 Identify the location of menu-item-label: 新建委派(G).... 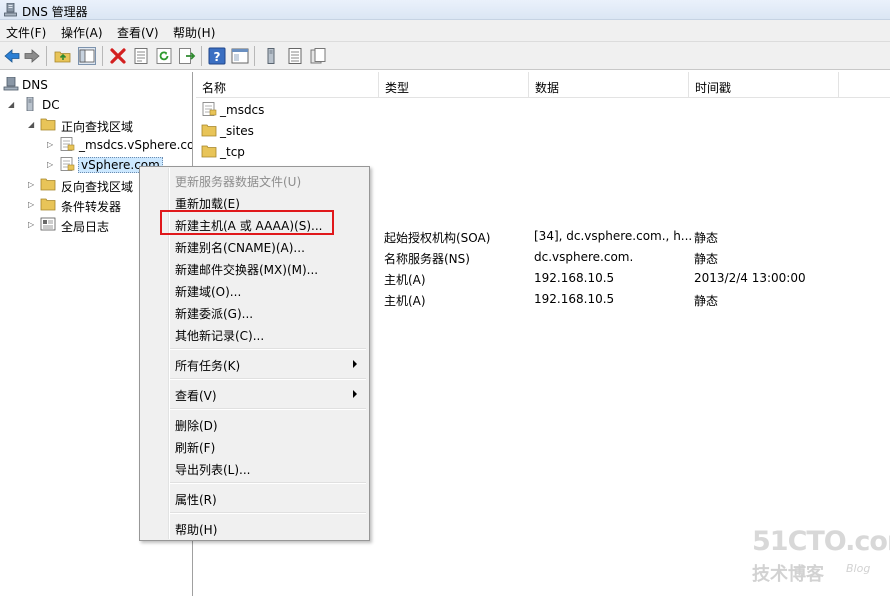
(214, 314).